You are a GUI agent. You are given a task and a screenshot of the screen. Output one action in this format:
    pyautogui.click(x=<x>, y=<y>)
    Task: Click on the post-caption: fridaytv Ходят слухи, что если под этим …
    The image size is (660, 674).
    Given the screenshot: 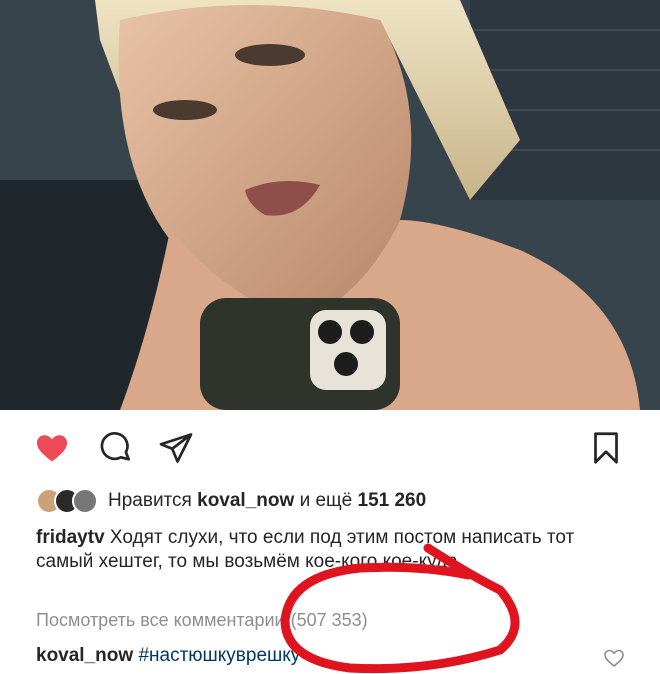 What is the action you would take?
    pyautogui.click(x=336, y=550)
    